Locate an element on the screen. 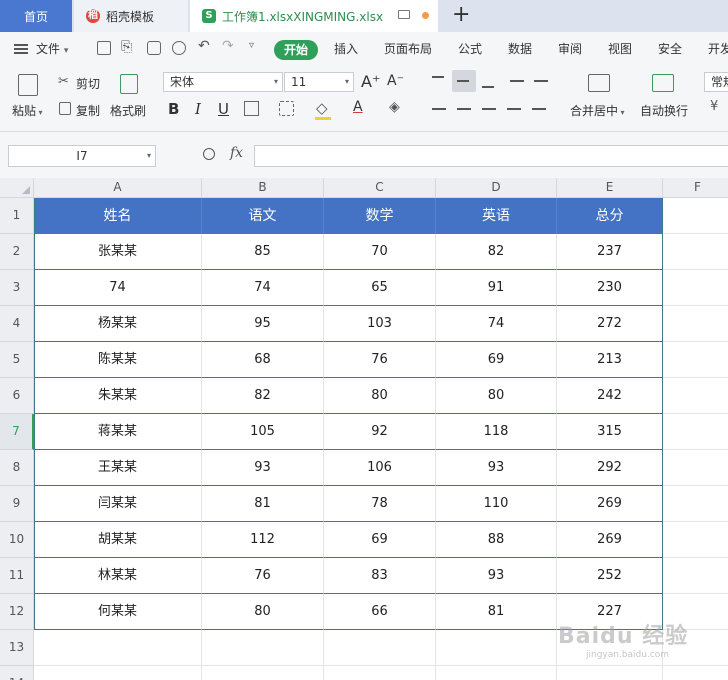 This screenshot has height=680, width=728. paste-icon is located at coordinates (28, 85).